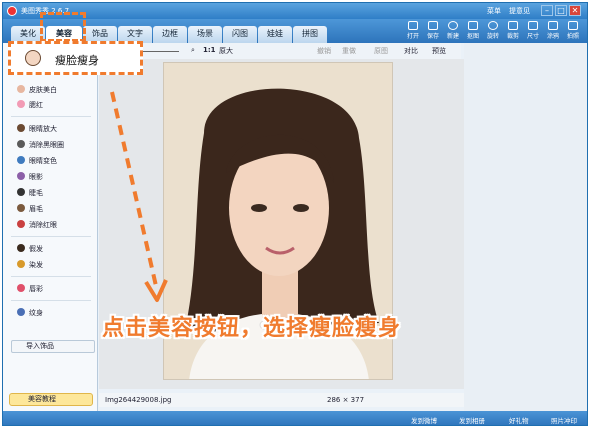 The width and height of the screenshot is (592, 429). I want to click on new-label: 新建, so click(452, 36).